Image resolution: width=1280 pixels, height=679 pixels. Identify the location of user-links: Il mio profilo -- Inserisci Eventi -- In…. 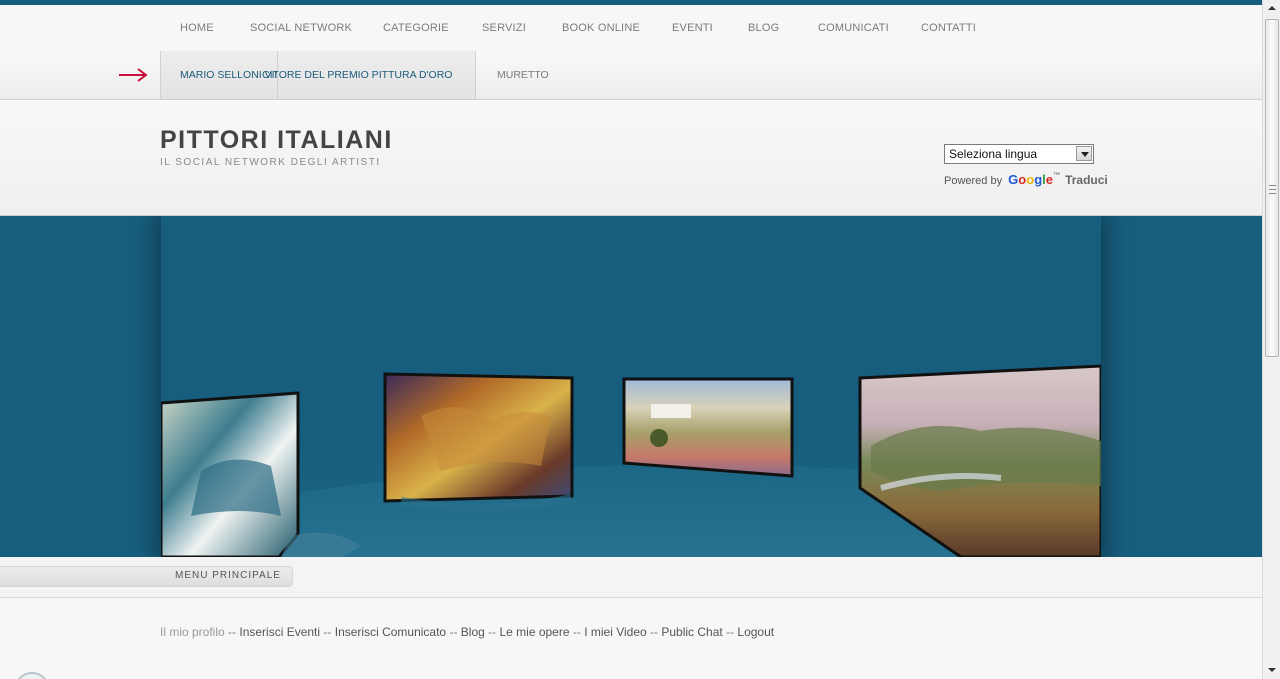
(467, 632).